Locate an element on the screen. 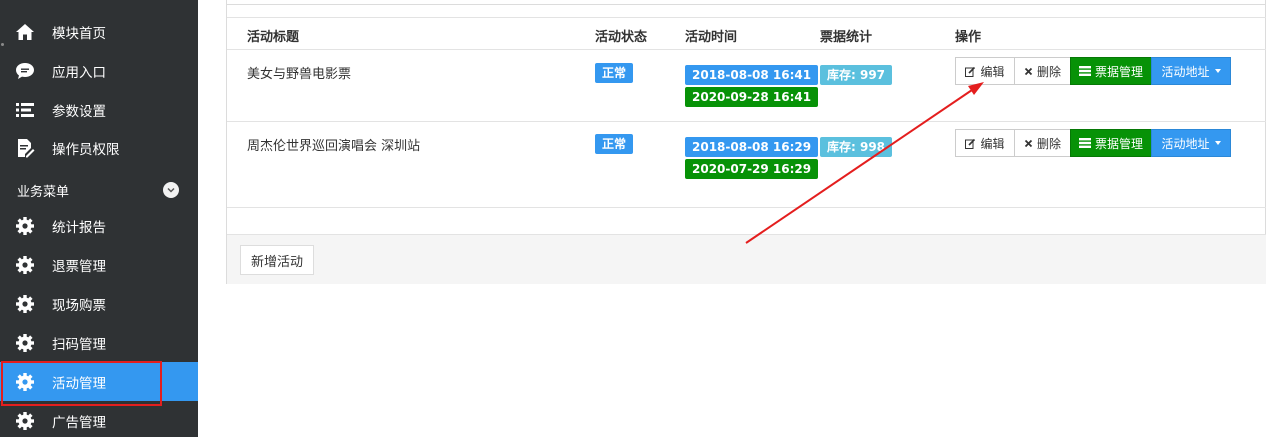 This screenshot has width=1266, height=437. sidebar-item-ads: 广告管理 is located at coordinates (99, 419).